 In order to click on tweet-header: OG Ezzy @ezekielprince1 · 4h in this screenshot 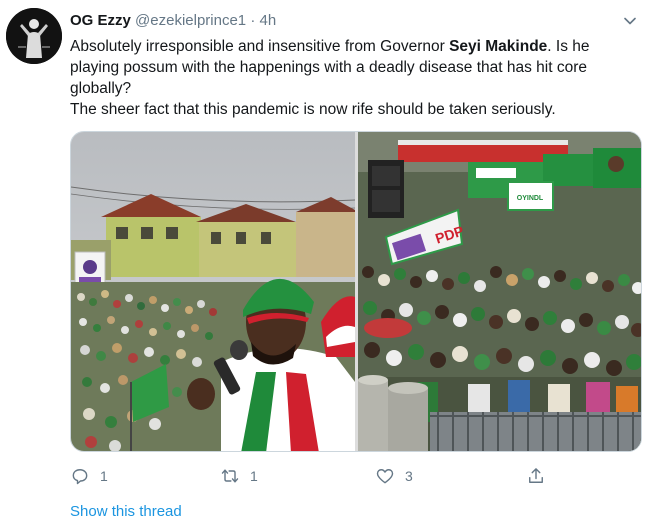, I will do `click(173, 22)`.